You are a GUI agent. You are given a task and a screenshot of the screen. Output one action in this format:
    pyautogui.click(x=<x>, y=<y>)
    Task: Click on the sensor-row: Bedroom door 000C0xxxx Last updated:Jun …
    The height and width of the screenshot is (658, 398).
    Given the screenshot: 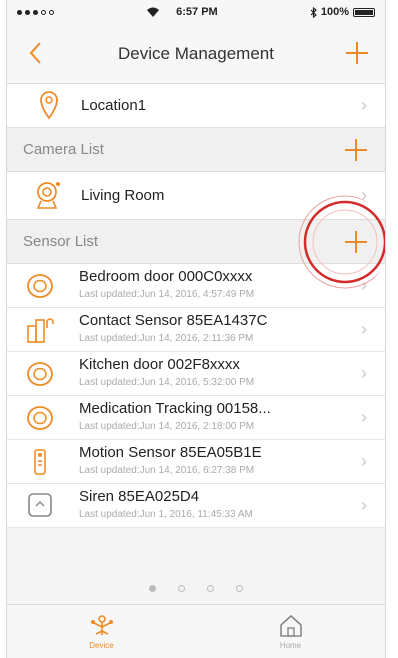 What is the action you would take?
    pyautogui.click(x=196, y=286)
    